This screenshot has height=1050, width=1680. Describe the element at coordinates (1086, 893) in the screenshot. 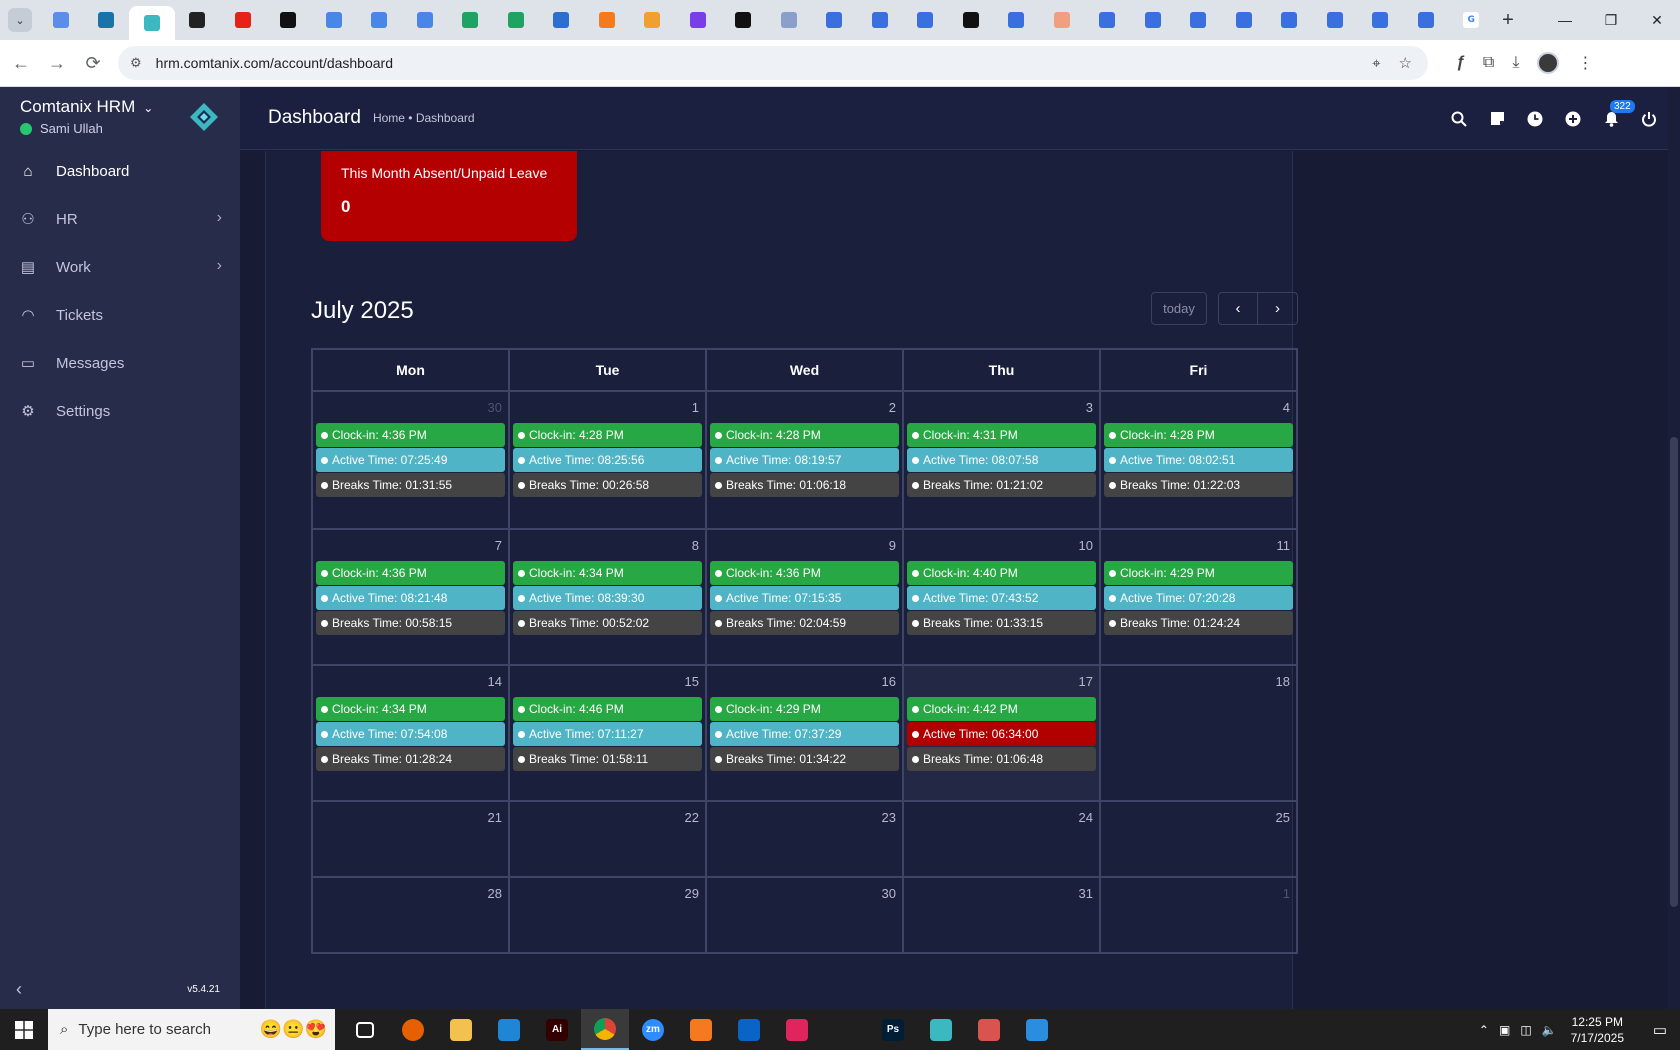

I see `day-number: 31` at that location.